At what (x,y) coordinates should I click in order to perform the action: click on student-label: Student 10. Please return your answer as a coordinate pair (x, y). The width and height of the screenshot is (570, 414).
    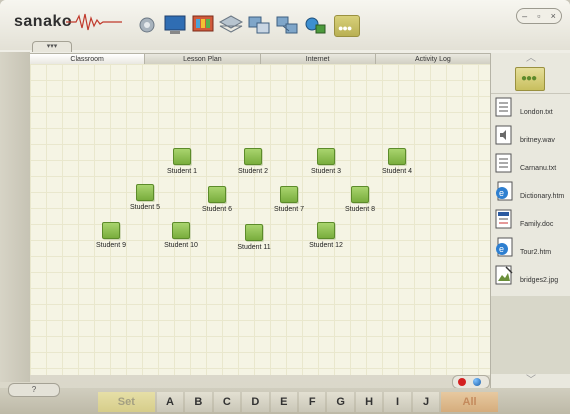
    Looking at the image, I should click on (181, 245).